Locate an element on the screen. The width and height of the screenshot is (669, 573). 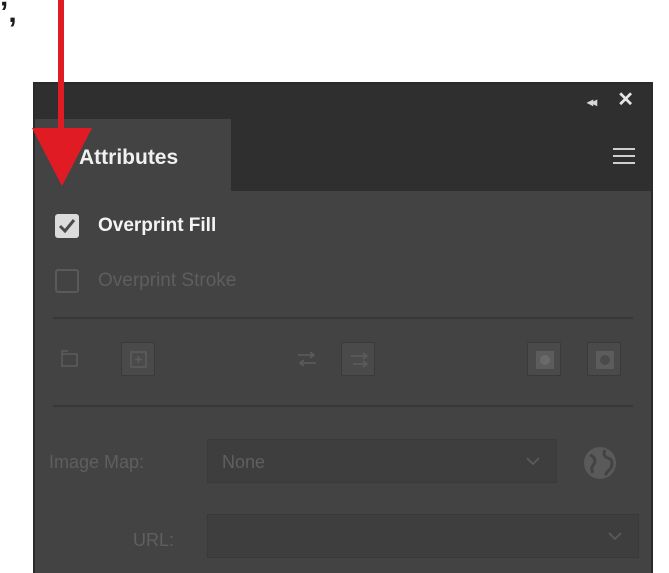
close-panel-button: ✕ is located at coordinates (625, 100).